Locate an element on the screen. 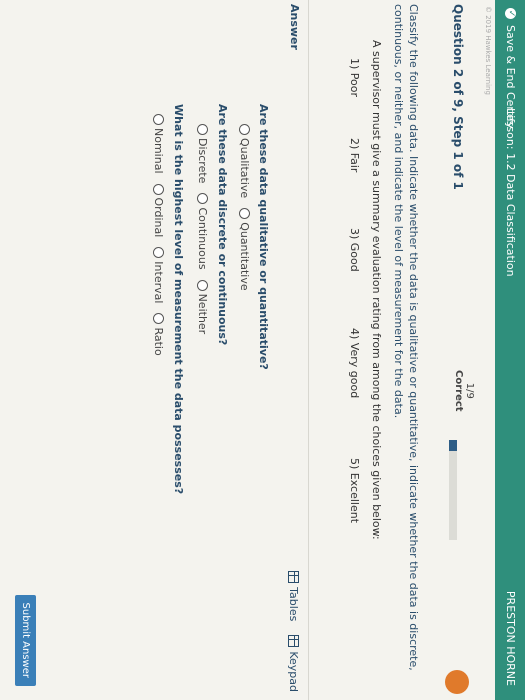 Image resolution: width=525 pixels, height=700 pixels. option-qualitative: Qualitative is located at coordinates (244, 161).